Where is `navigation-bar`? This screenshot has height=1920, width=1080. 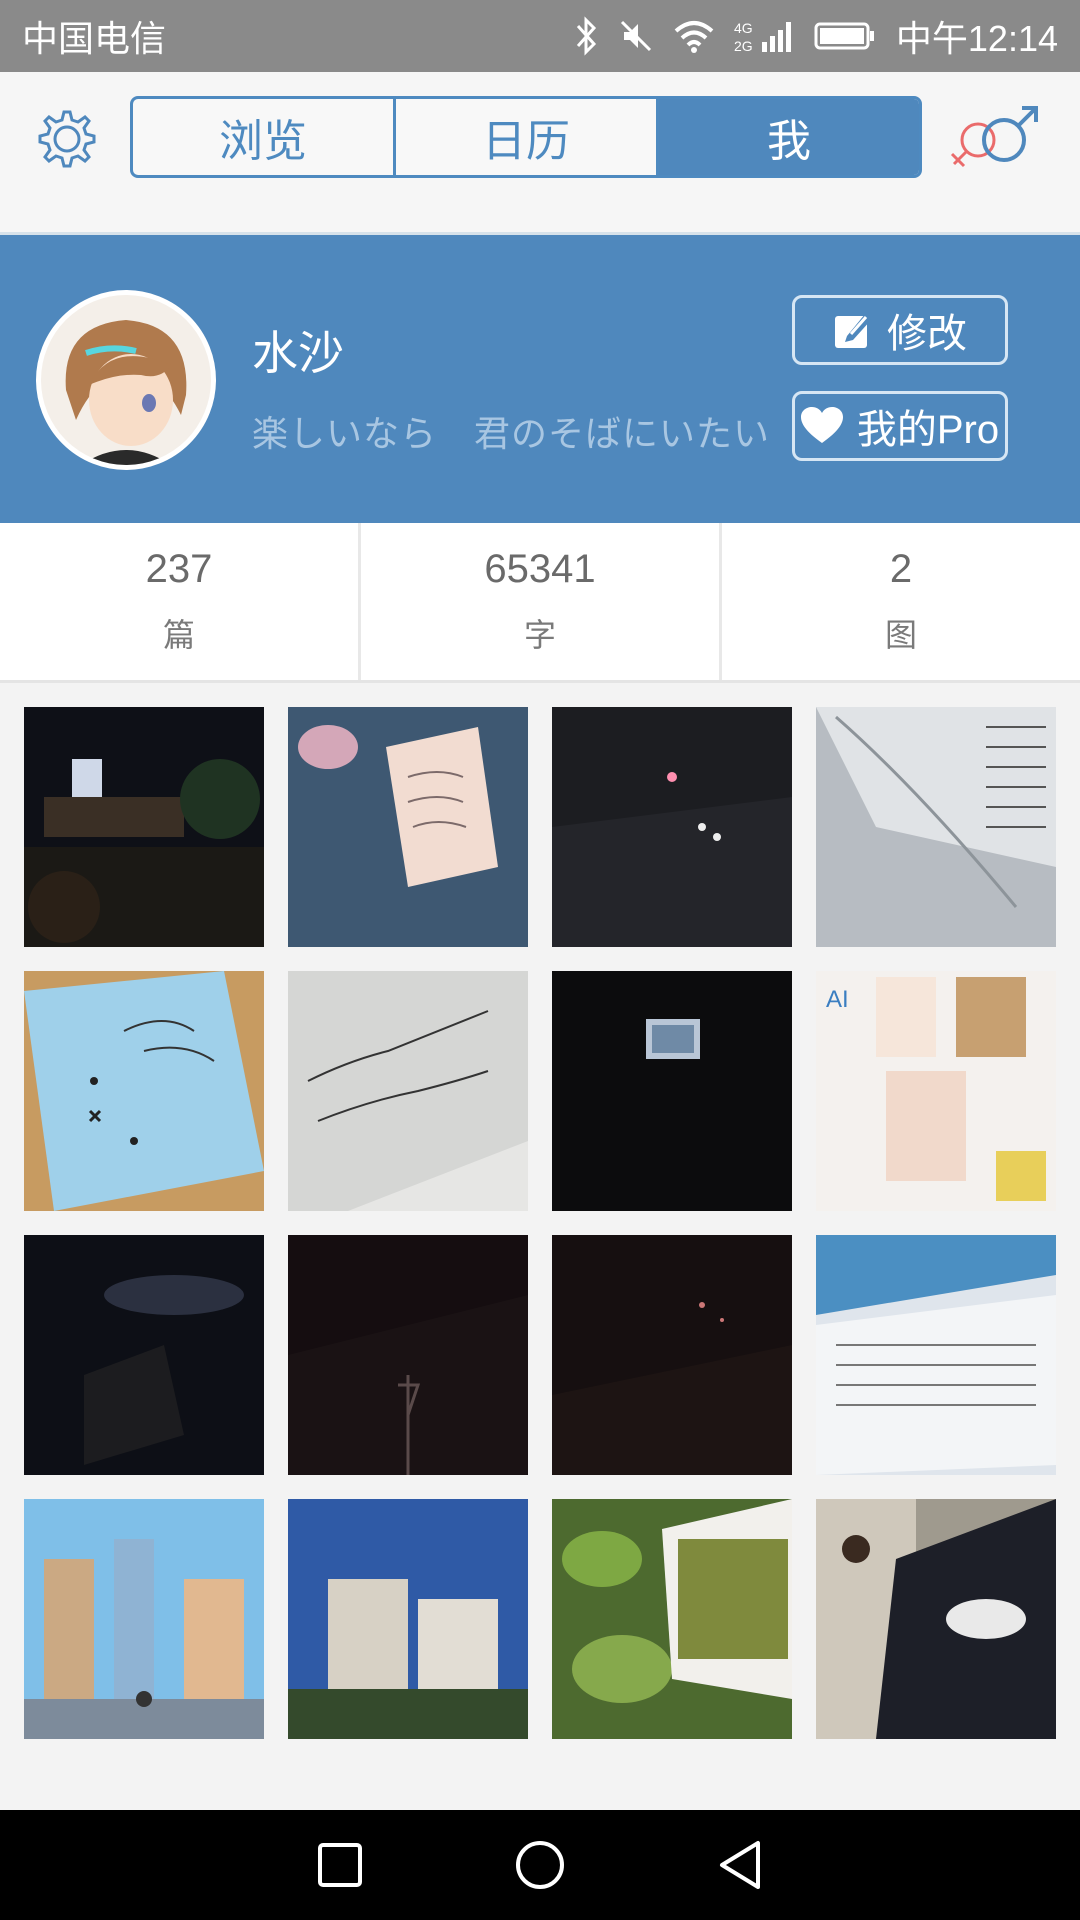
navigation-bar is located at coordinates (540, 1865).